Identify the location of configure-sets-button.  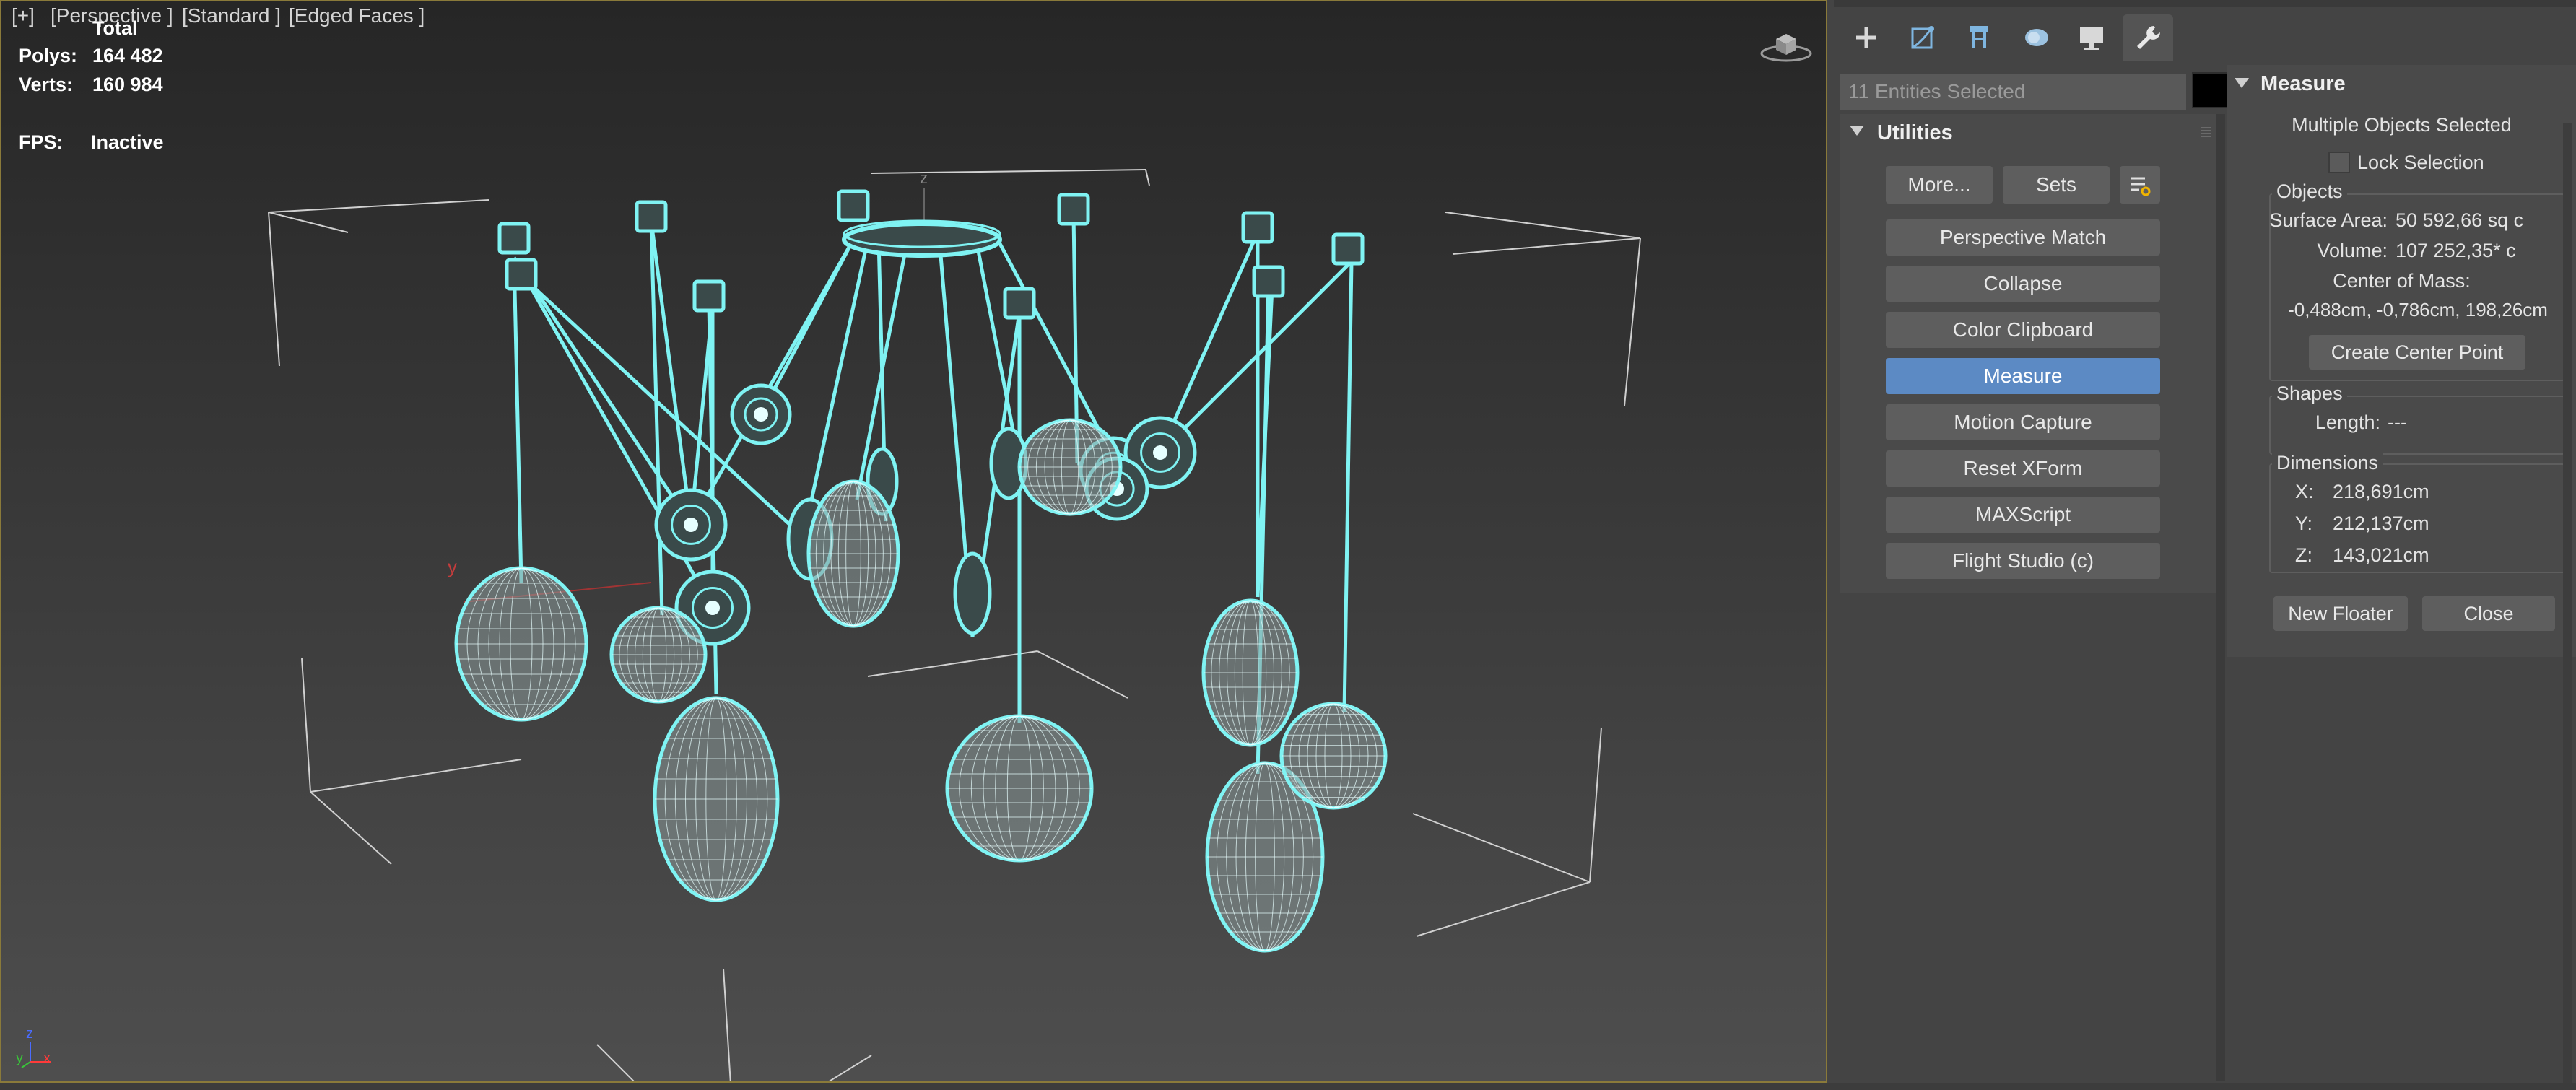
(2140, 185).